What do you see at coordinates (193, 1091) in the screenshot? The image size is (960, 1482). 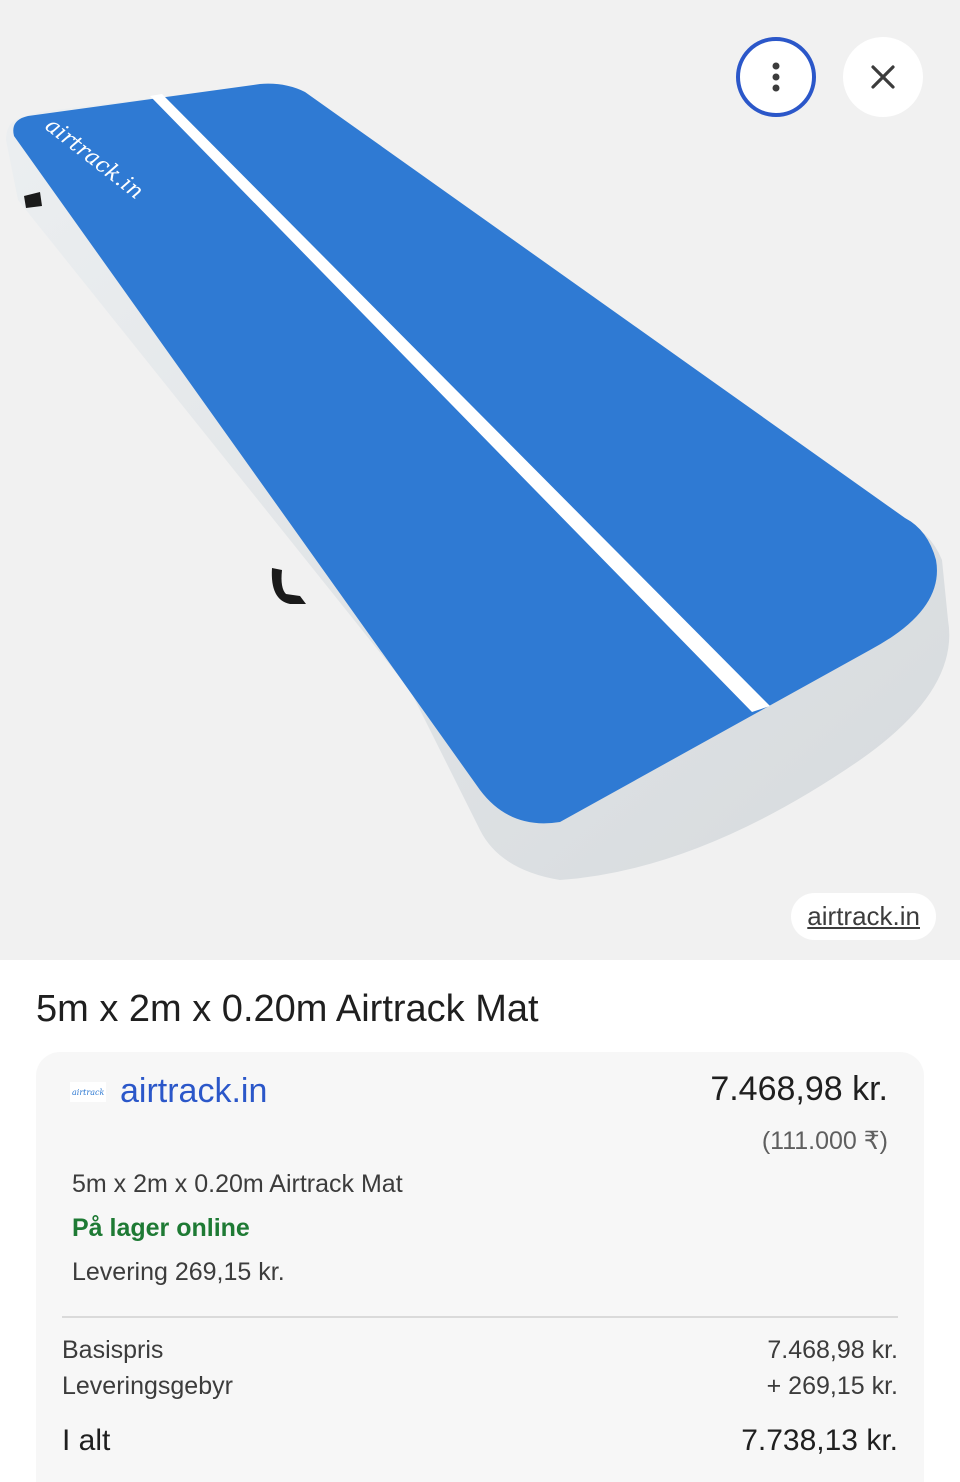 I see `seller-name: airtrack.in` at bounding box center [193, 1091].